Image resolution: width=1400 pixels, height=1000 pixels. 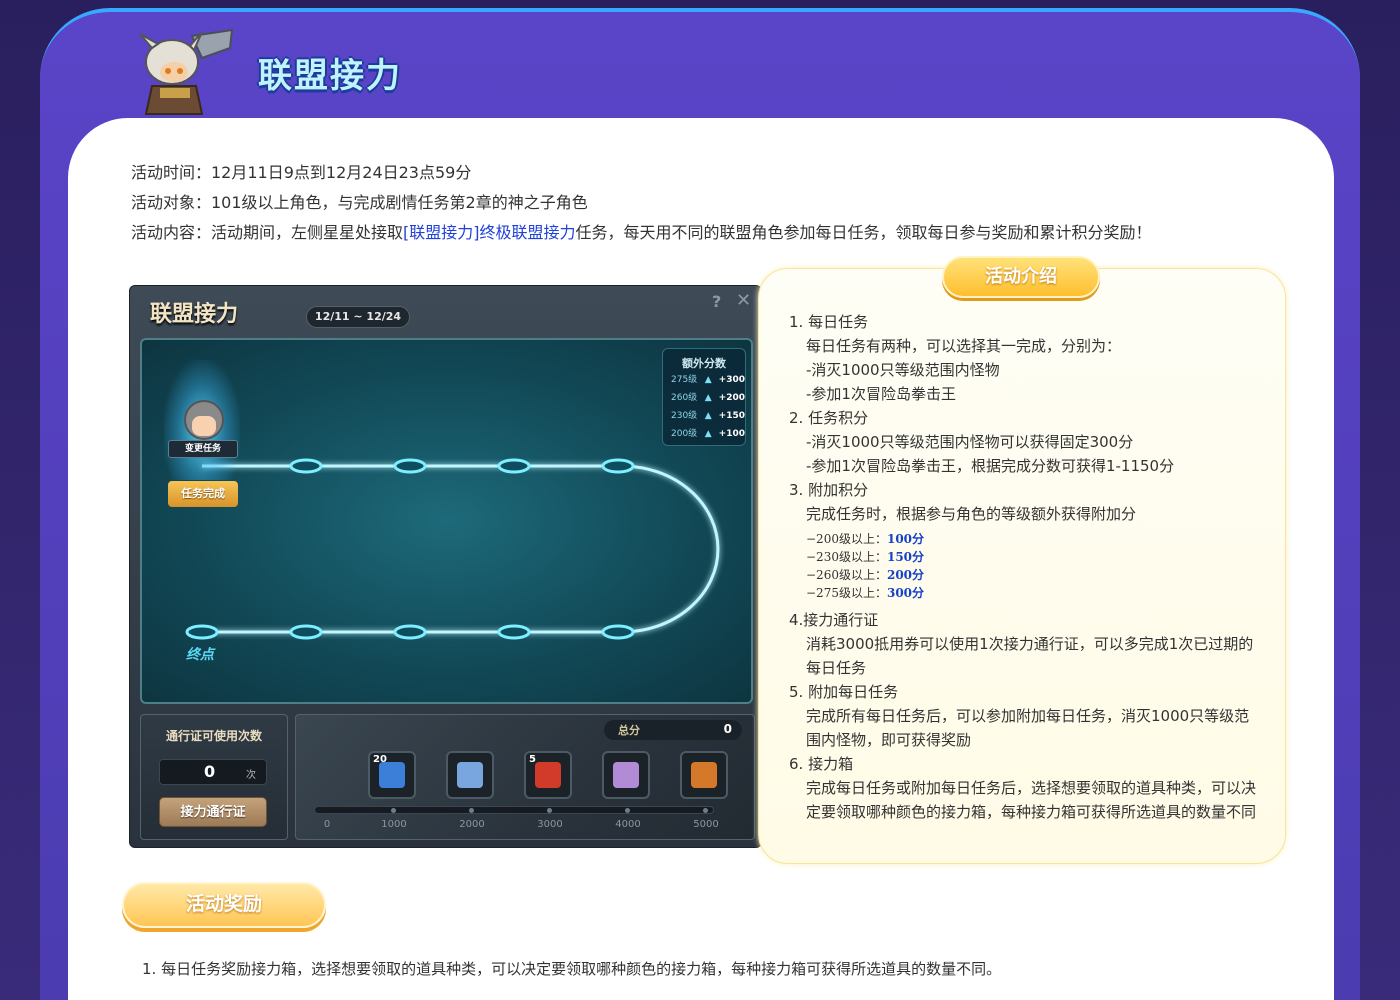 What do you see at coordinates (514, 810) in the screenshot?
I see `score-progress-bar` at bounding box center [514, 810].